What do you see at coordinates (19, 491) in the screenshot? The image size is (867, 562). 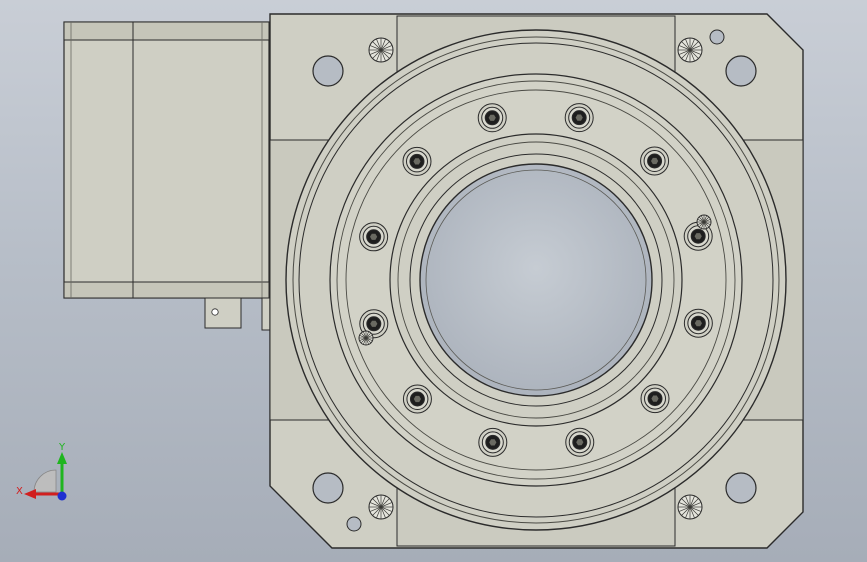 I see `x-axis-label: X` at bounding box center [19, 491].